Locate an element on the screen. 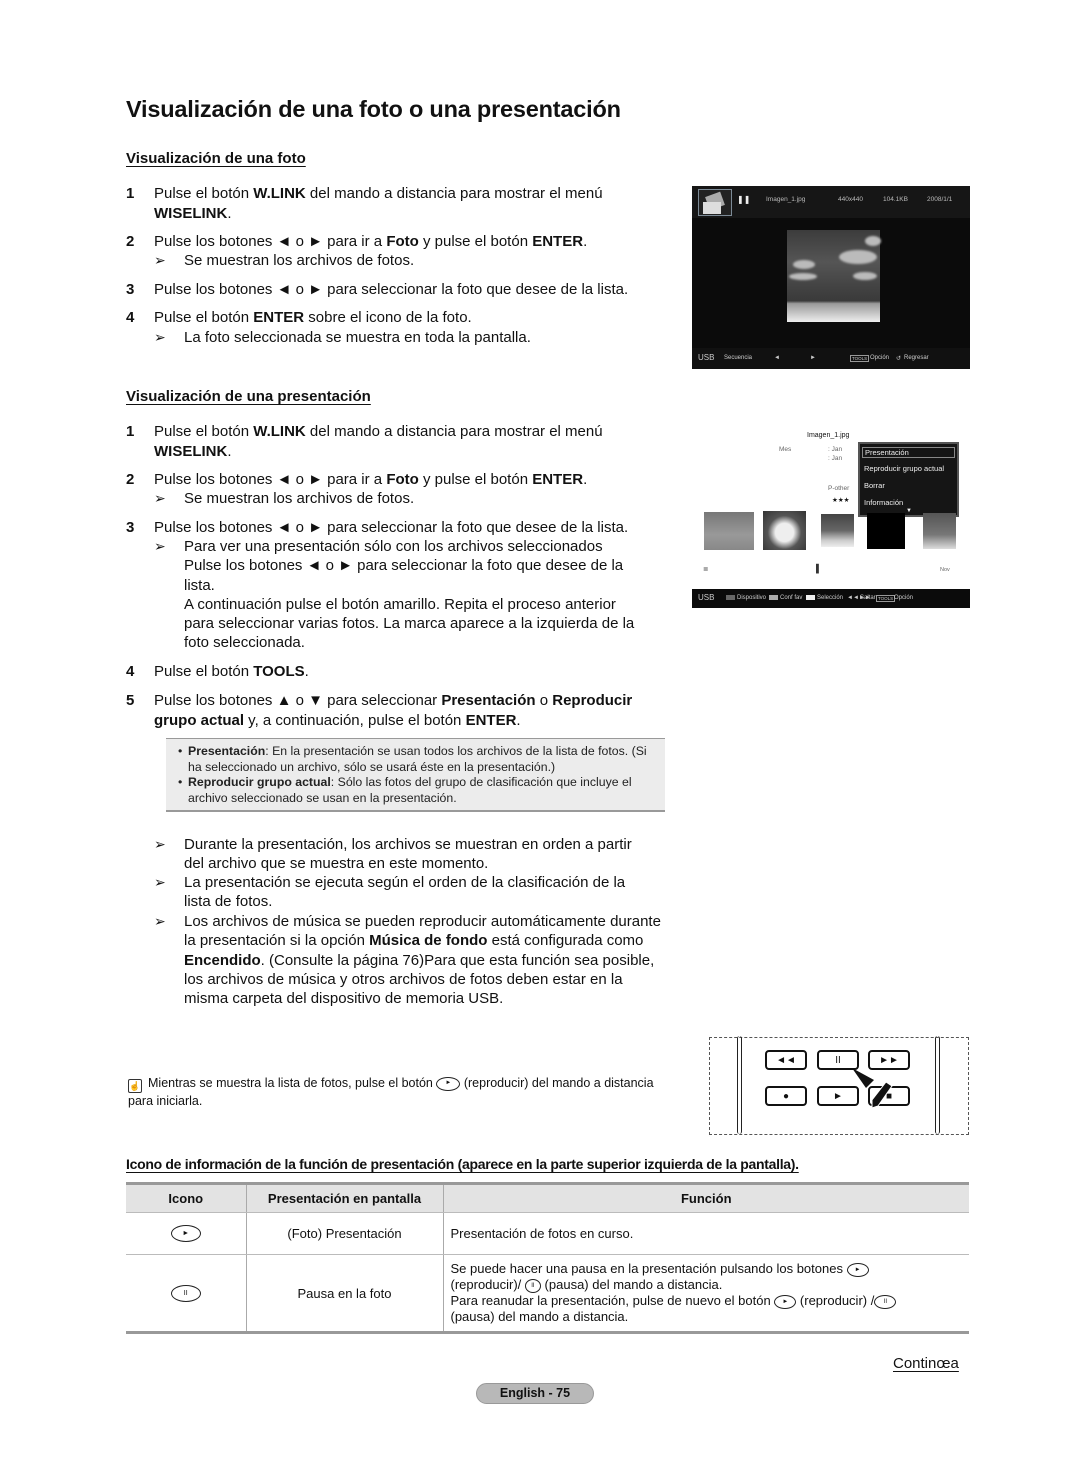  col-header-icono: Icono is located at coordinates (186, 1197).